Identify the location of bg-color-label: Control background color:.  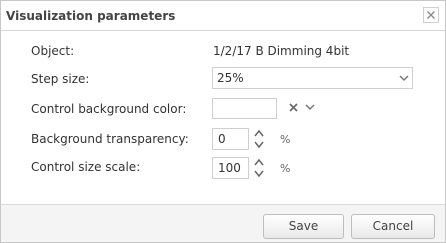
(109, 109).